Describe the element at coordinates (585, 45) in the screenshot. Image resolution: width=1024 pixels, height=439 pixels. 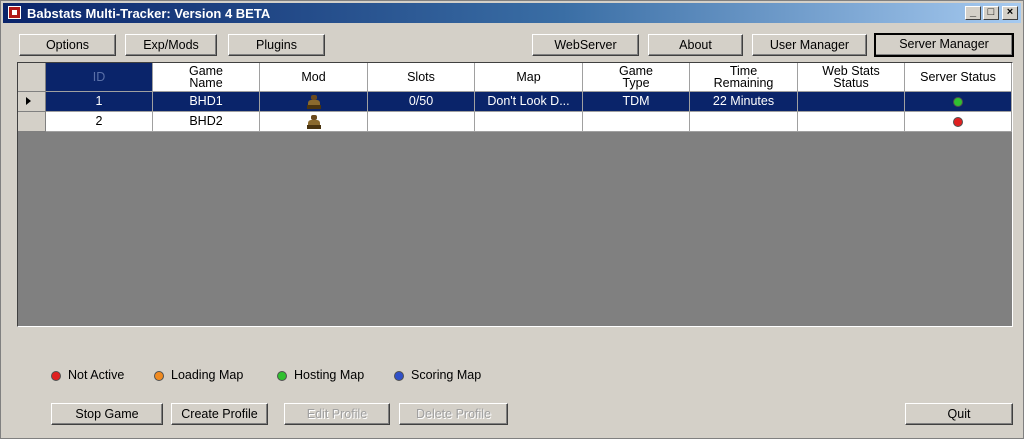
I see `webserver-button: WebServer` at that location.